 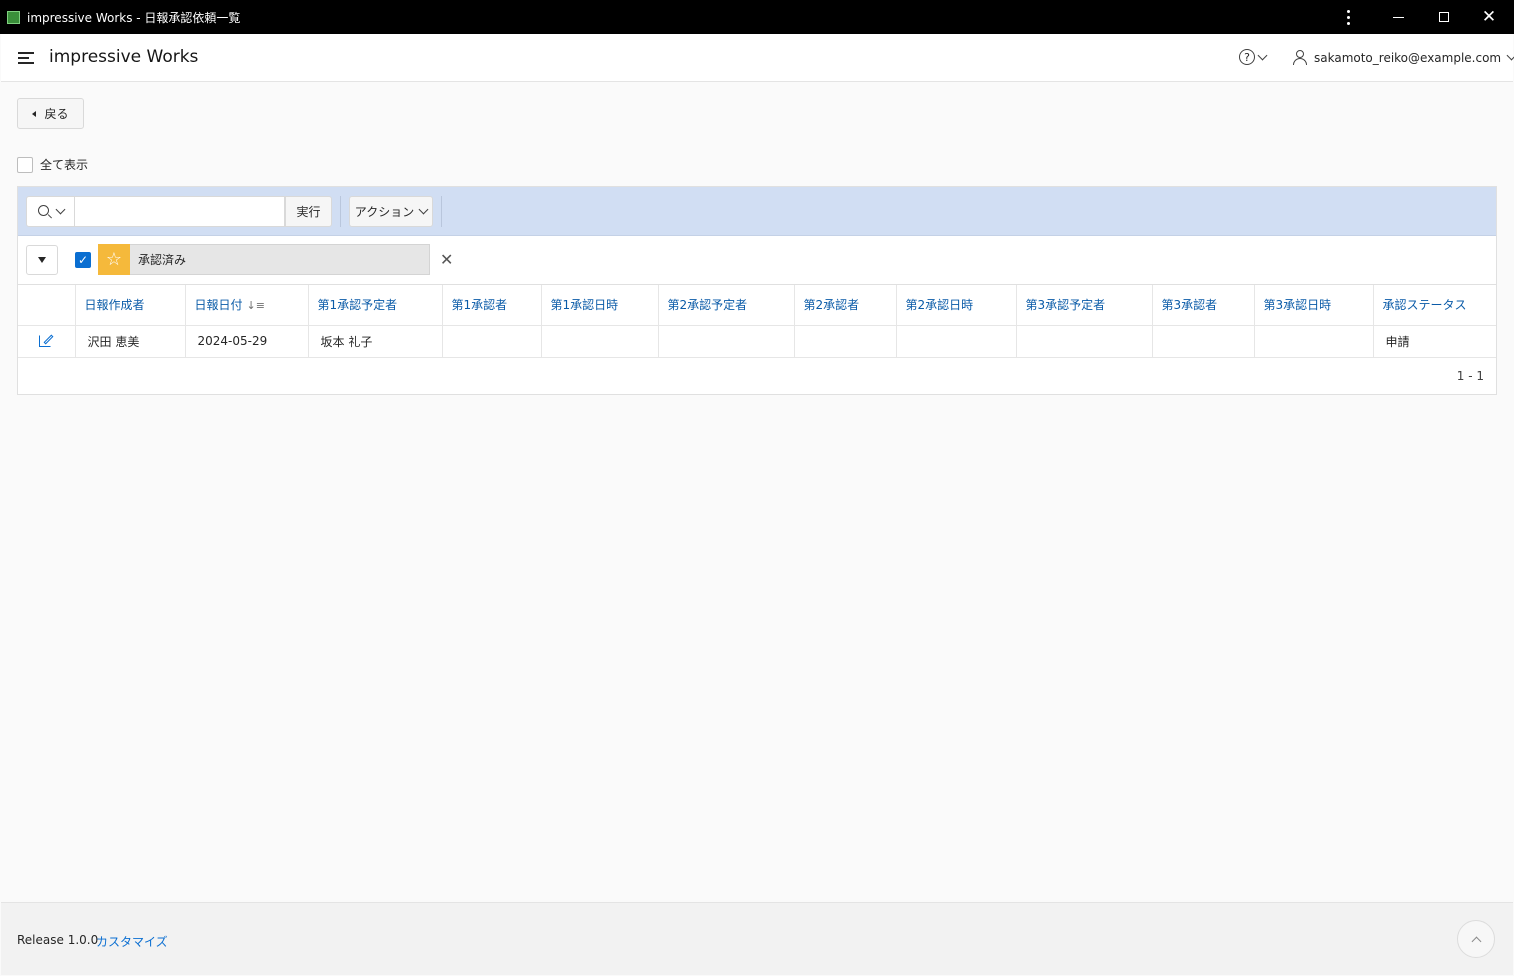 What do you see at coordinates (956, 341) in the screenshot?
I see `cell-approved2-at` at bounding box center [956, 341].